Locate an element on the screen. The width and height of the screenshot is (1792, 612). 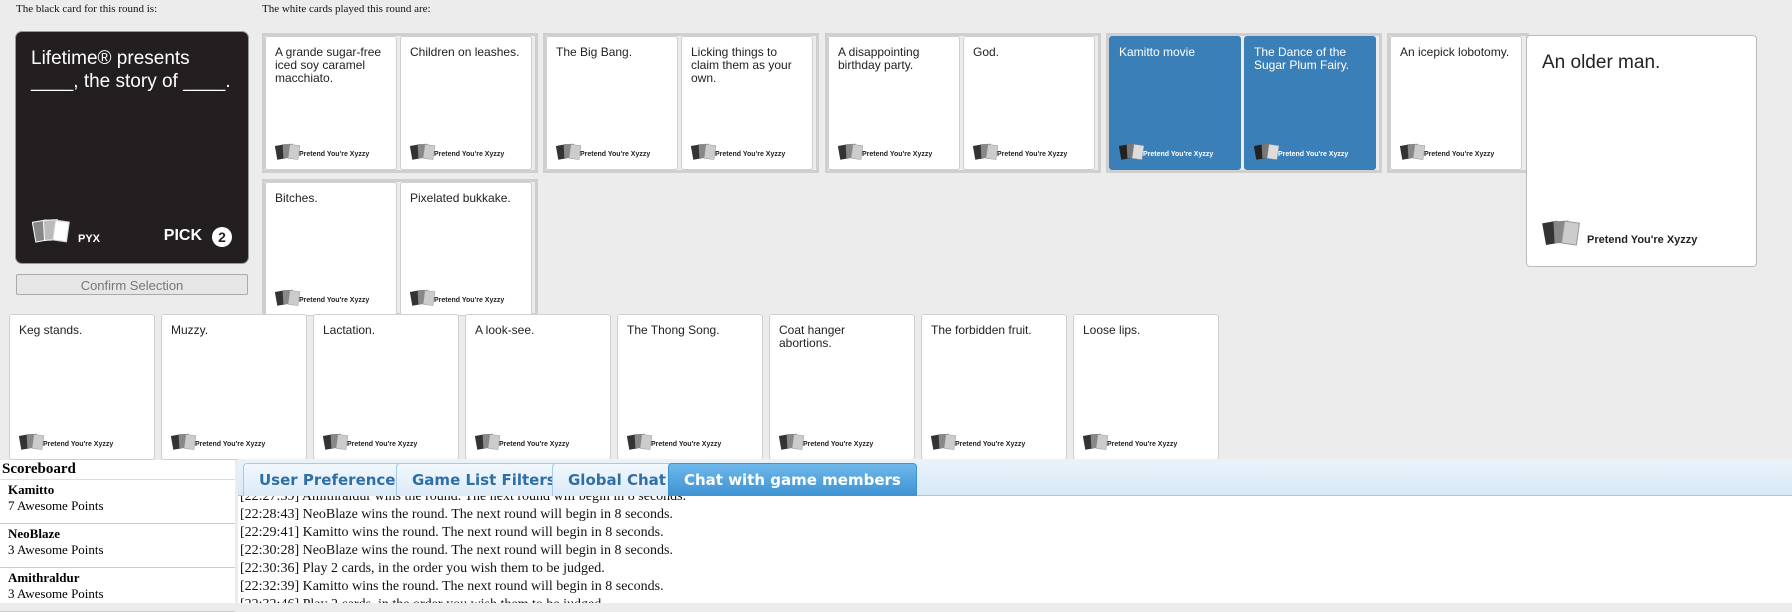
tab-user-preferences: User Preferences is located at coordinates (332, 479).